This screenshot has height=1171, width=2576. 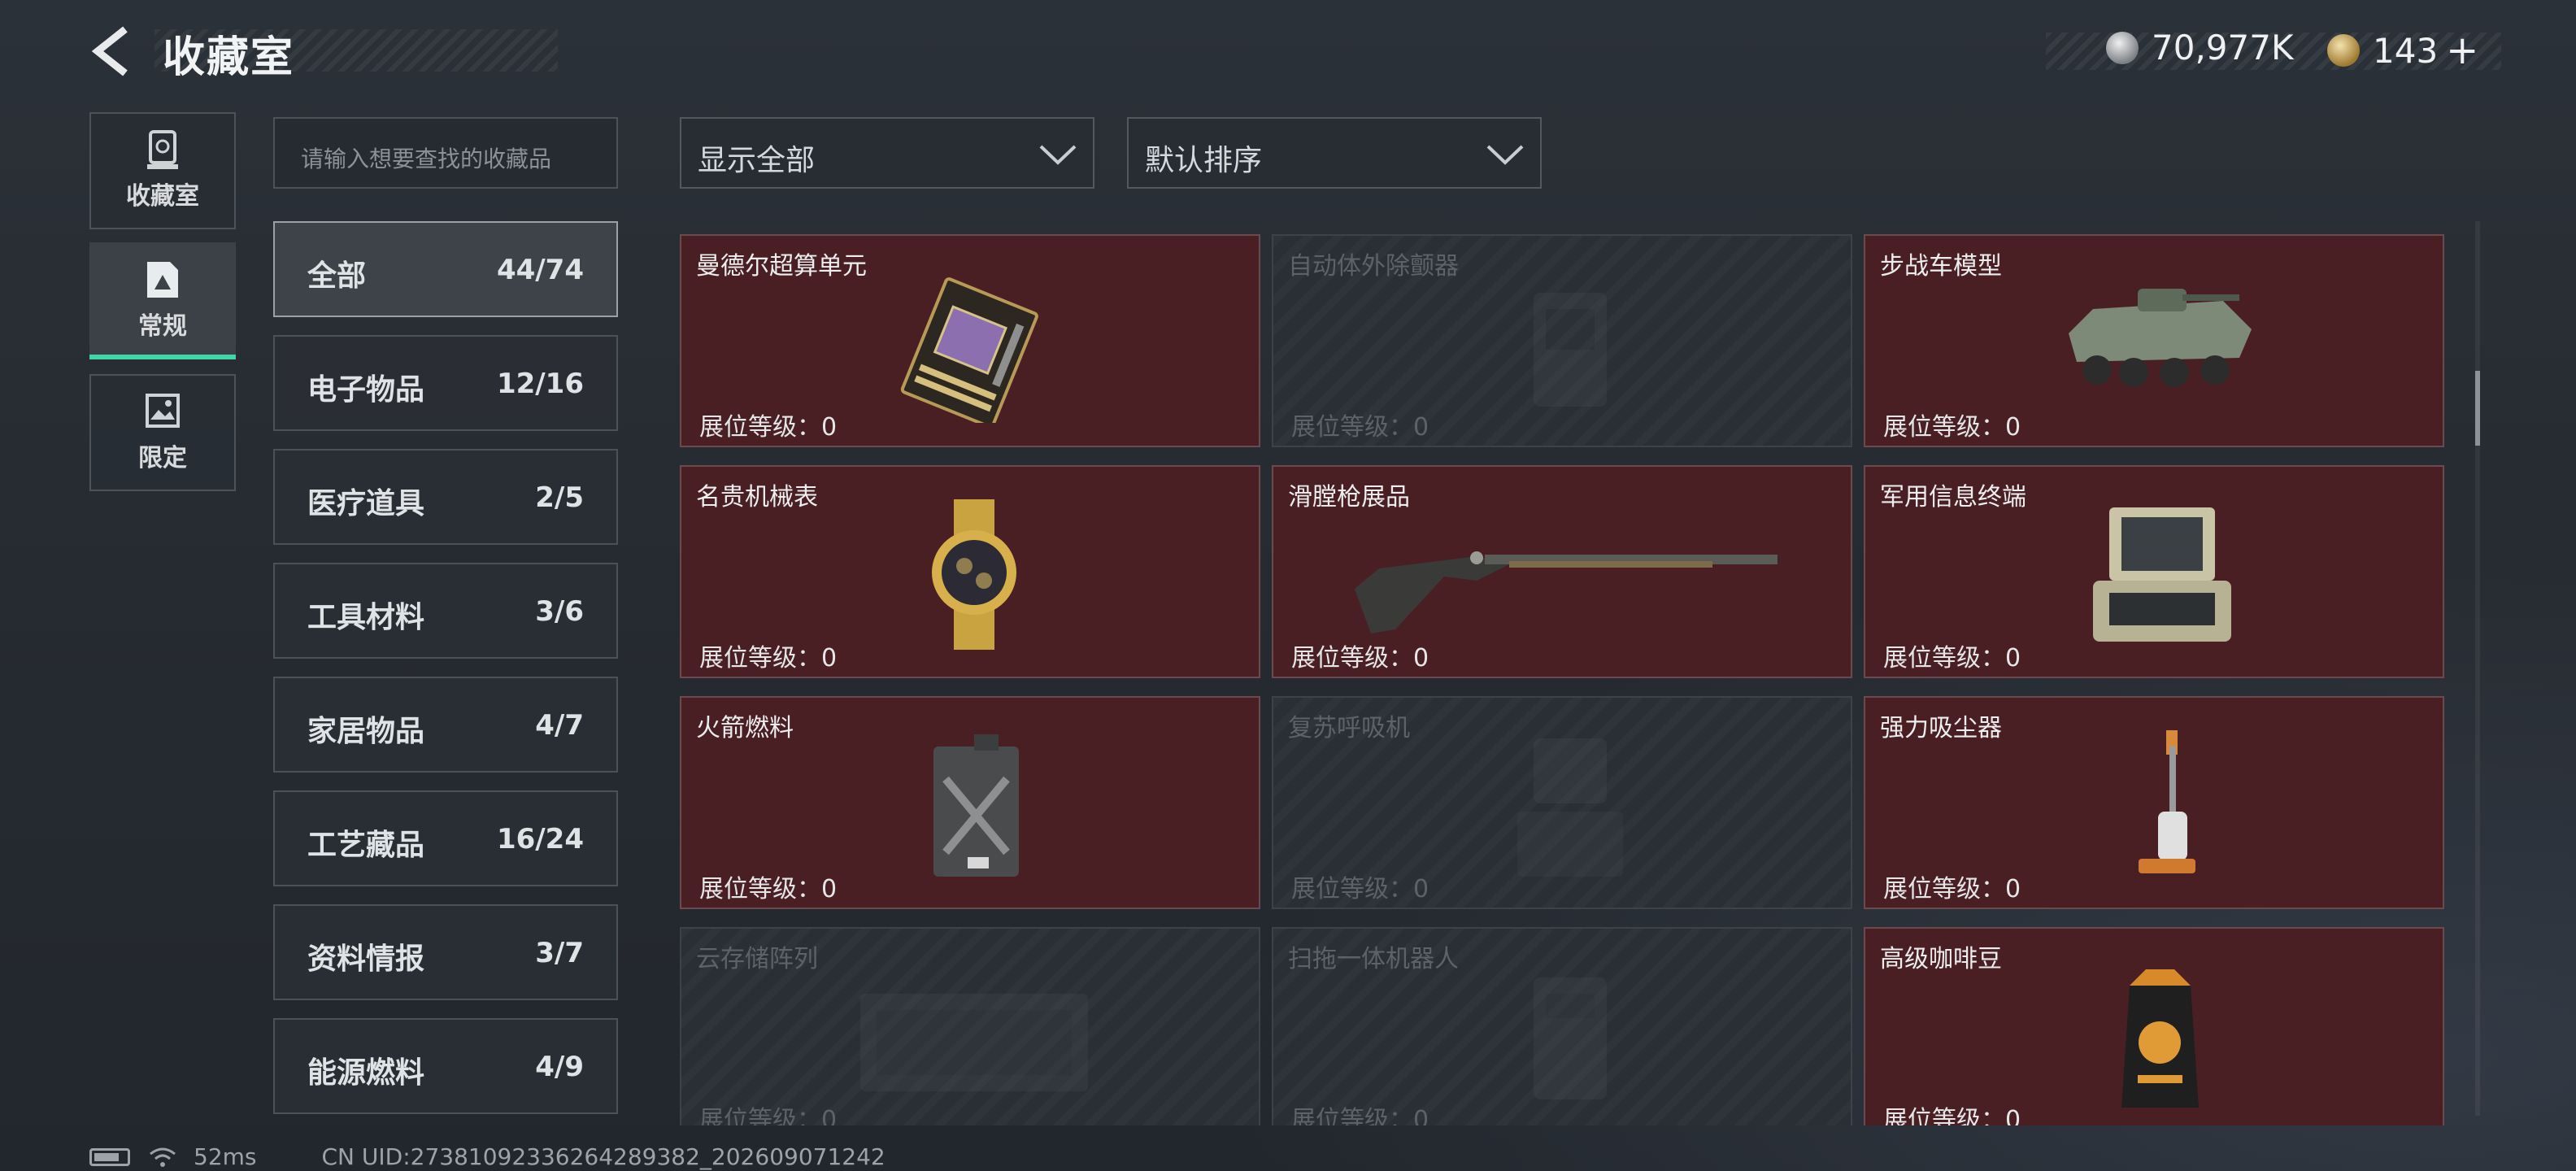 What do you see at coordinates (745, 728) in the screenshot?
I see `item-name: 火箭燃料` at bounding box center [745, 728].